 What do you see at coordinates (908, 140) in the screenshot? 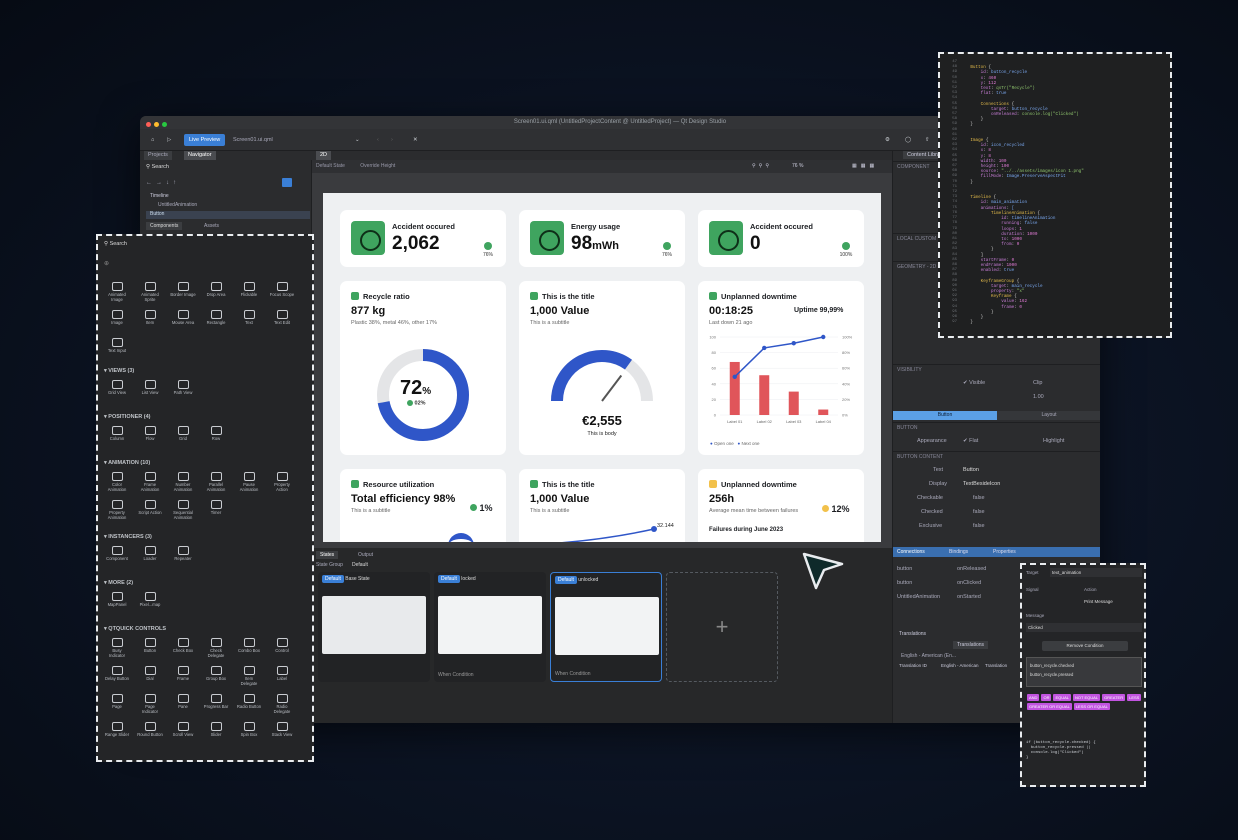
I see `share-icon: ◯` at bounding box center [908, 140].